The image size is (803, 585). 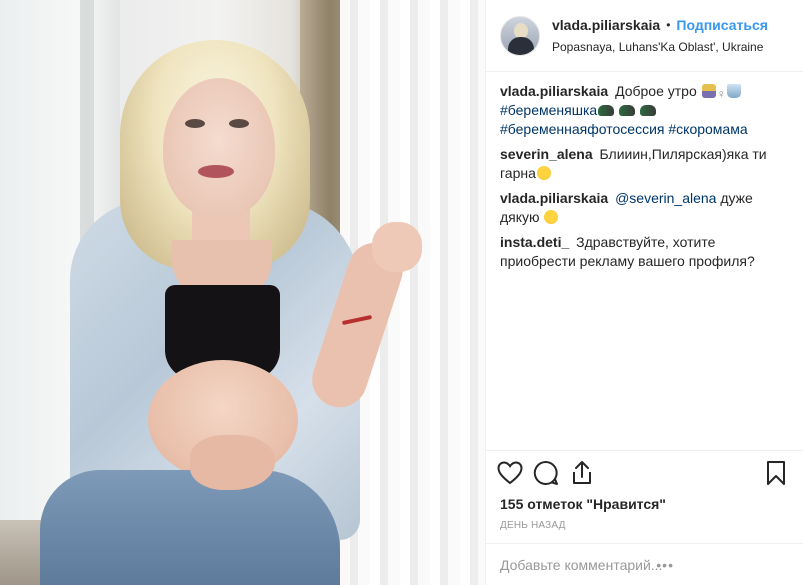 What do you see at coordinates (551, 217) in the screenshot?
I see `kiss-emoji-icon` at bounding box center [551, 217].